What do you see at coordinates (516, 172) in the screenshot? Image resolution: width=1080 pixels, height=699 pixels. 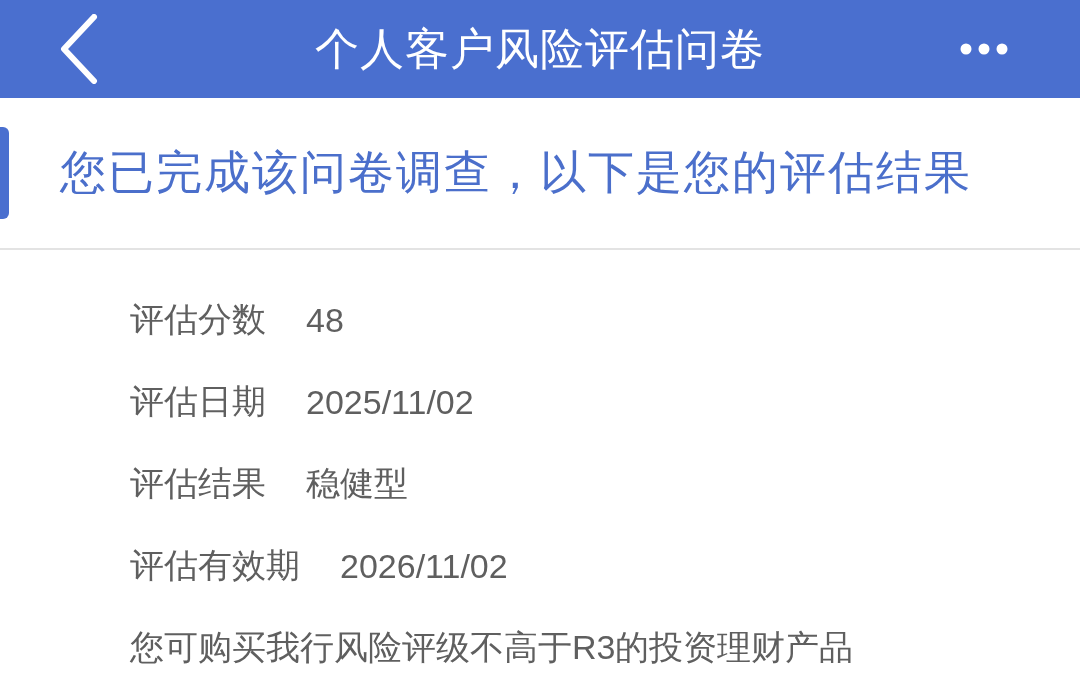 I see `result-heading: 您已完成该问卷调查，以下是您的评估结果` at bounding box center [516, 172].